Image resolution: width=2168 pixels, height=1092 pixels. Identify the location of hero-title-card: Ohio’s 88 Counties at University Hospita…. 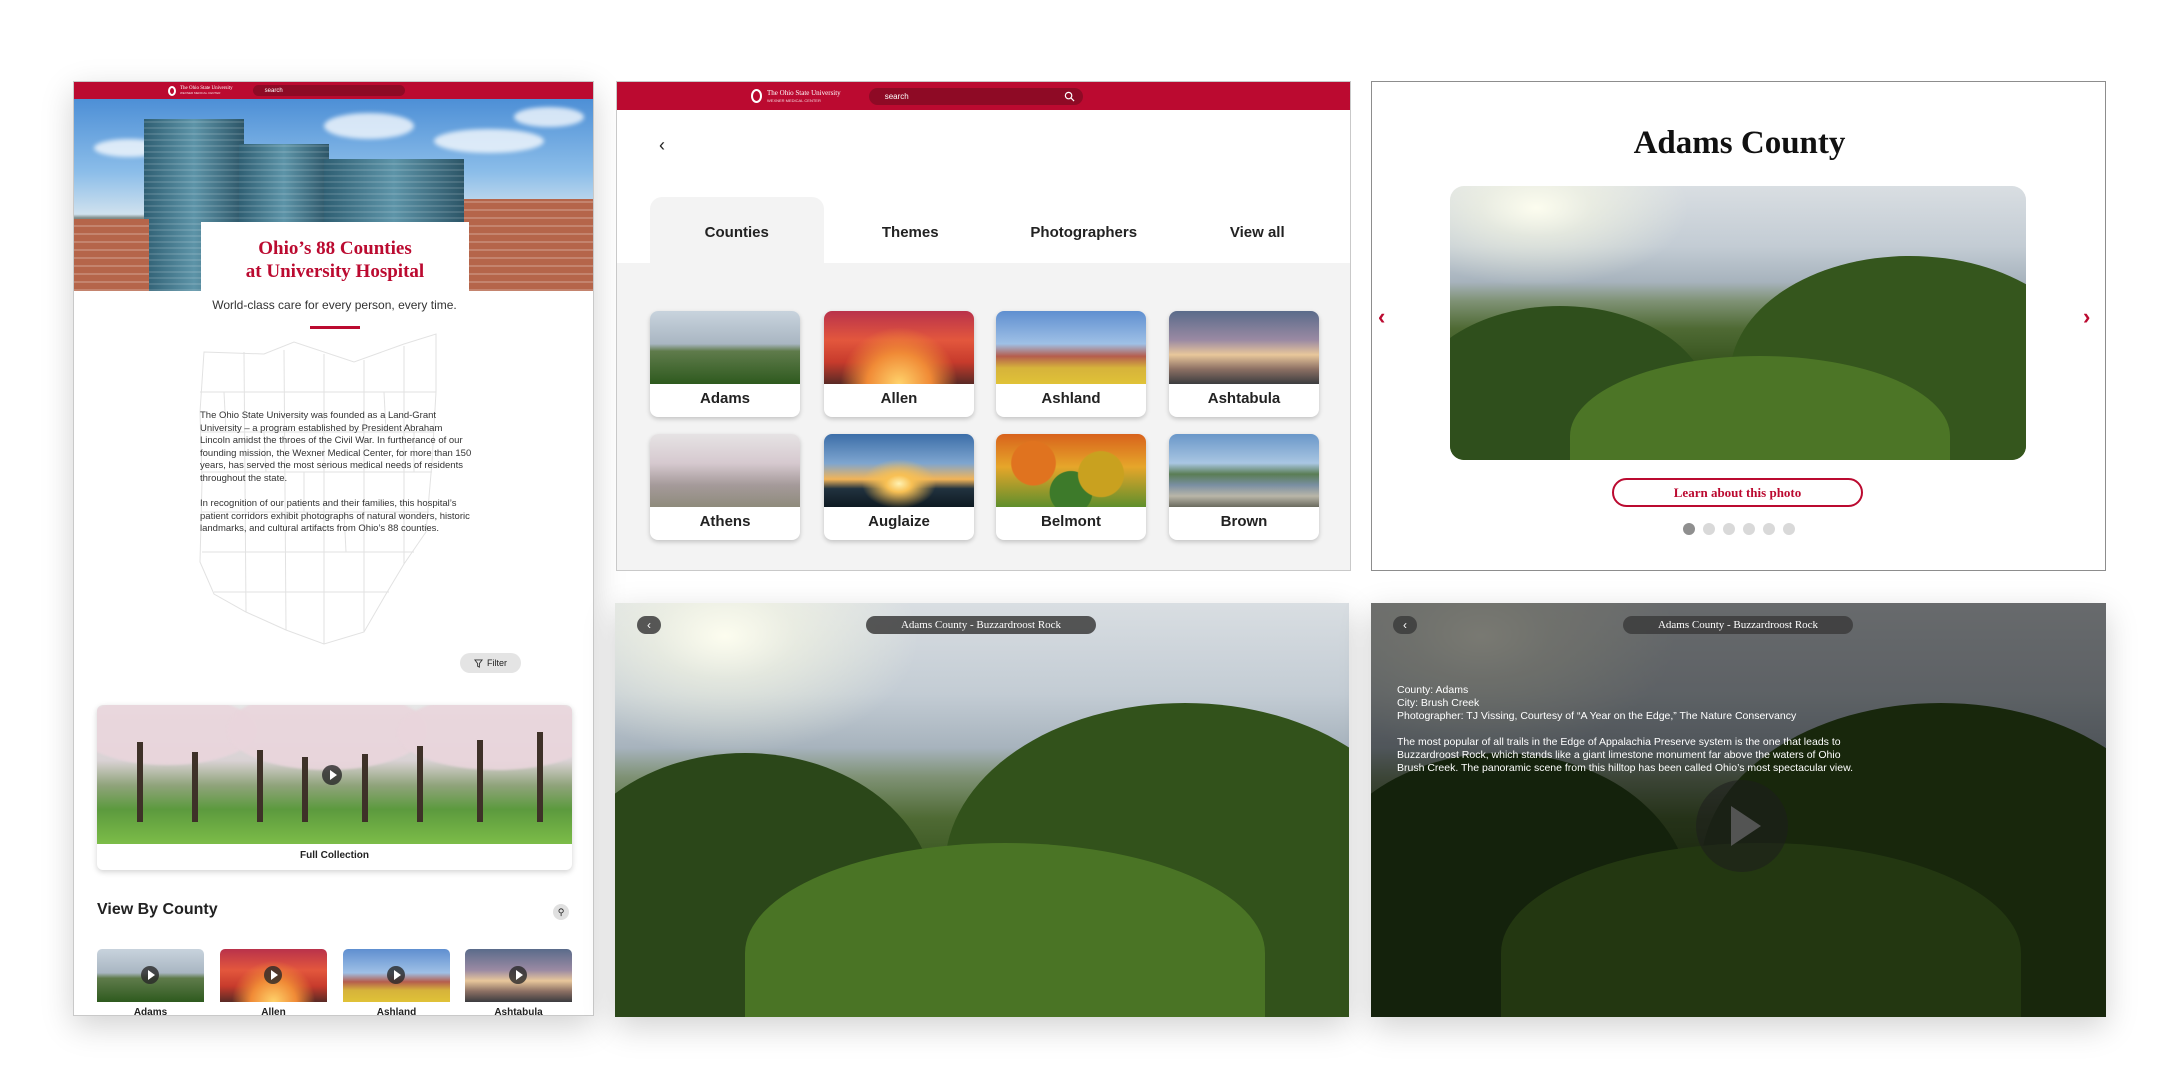
(335, 258).